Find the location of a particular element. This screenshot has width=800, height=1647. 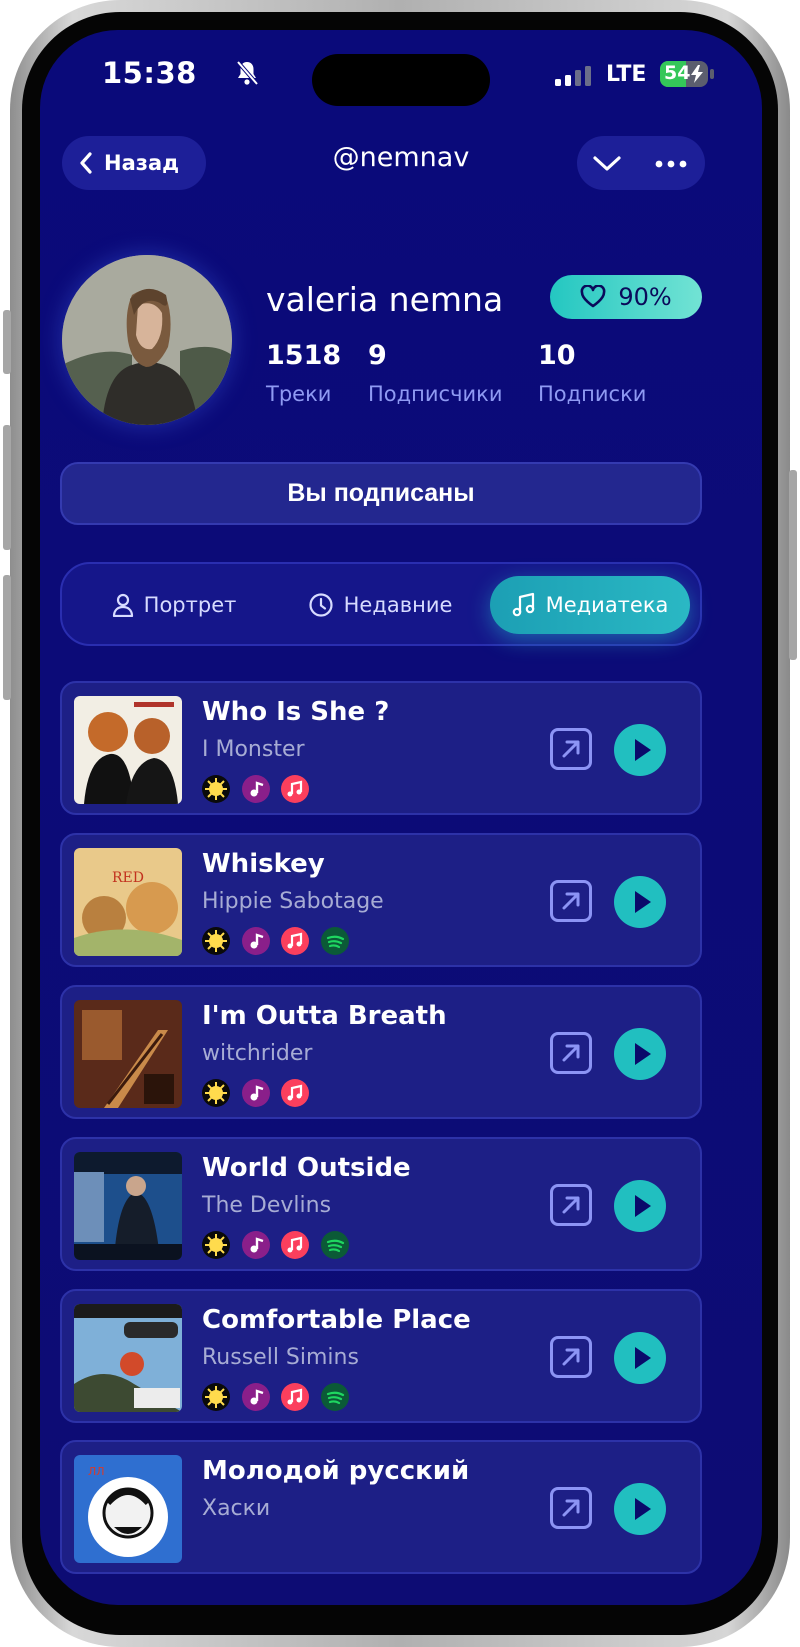

dynamic-island is located at coordinates (401, 80).